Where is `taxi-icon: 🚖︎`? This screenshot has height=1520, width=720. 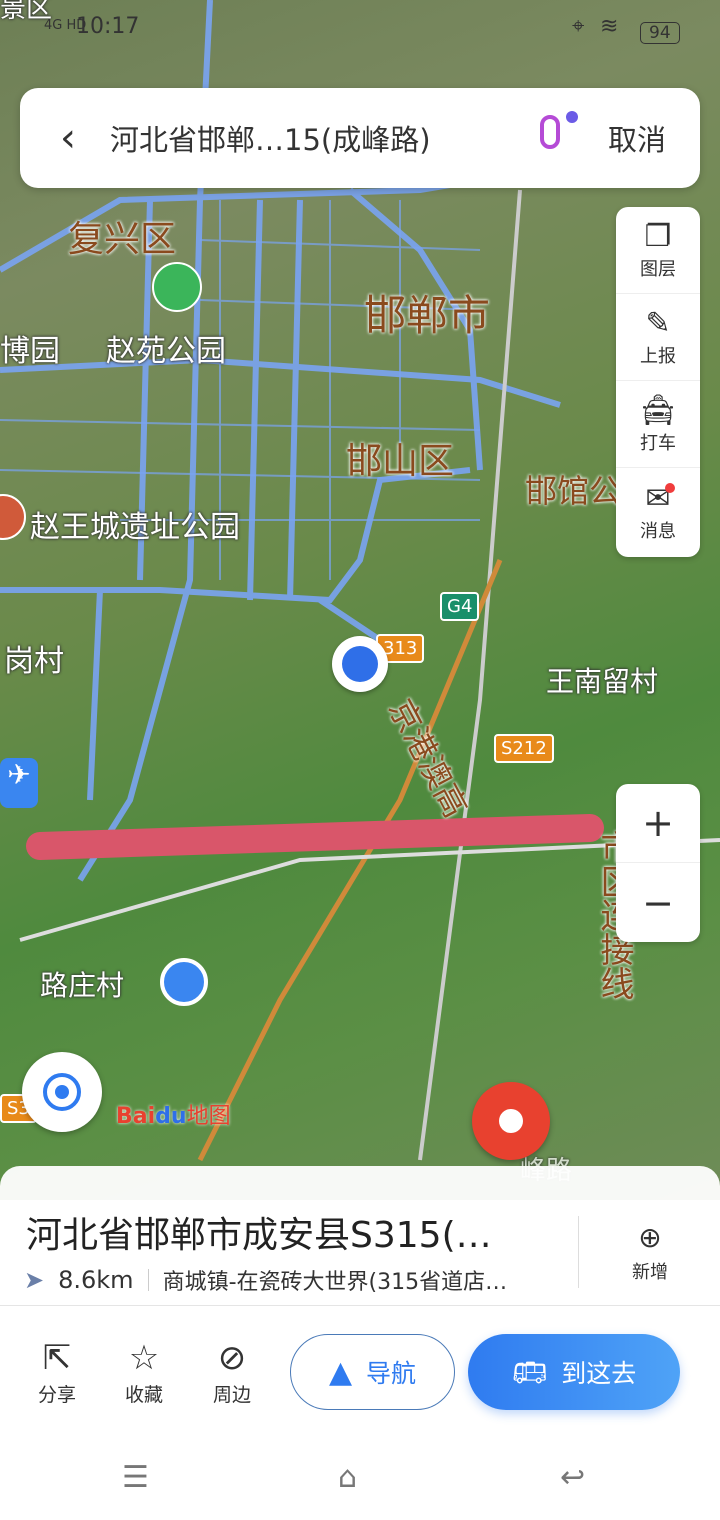
taxi-icon: 🚖︎ is located at coordinates (658, 410).